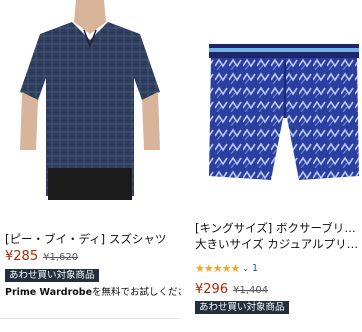  What do you see at coordinates (278, 228) in the screenshot?
I see `product-title-line-1: [キングサイズ] ボクサーブリーフ` at bounding box center [278, 228].